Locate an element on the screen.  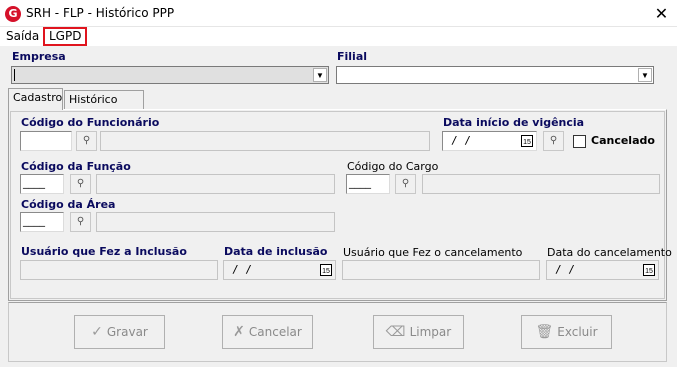
data-inicio-value: / / is located at coordinates (461, 140).